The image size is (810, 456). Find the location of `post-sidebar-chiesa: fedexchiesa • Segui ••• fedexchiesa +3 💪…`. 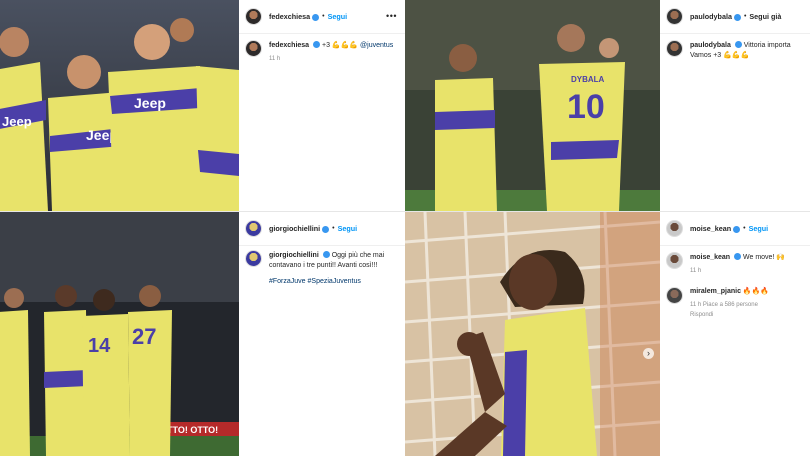

post-sidebar-chiesa: fedexchiesa • Segui ••• fedexchiesa +3 💪… is located at coordinates (322, 105).